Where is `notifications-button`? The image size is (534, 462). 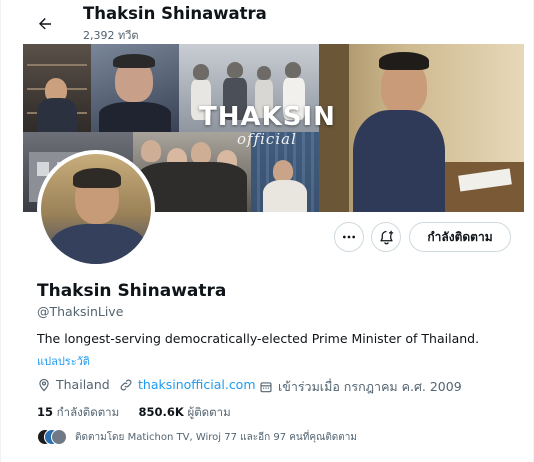
notifications-button is located at coordinates (386, 237).